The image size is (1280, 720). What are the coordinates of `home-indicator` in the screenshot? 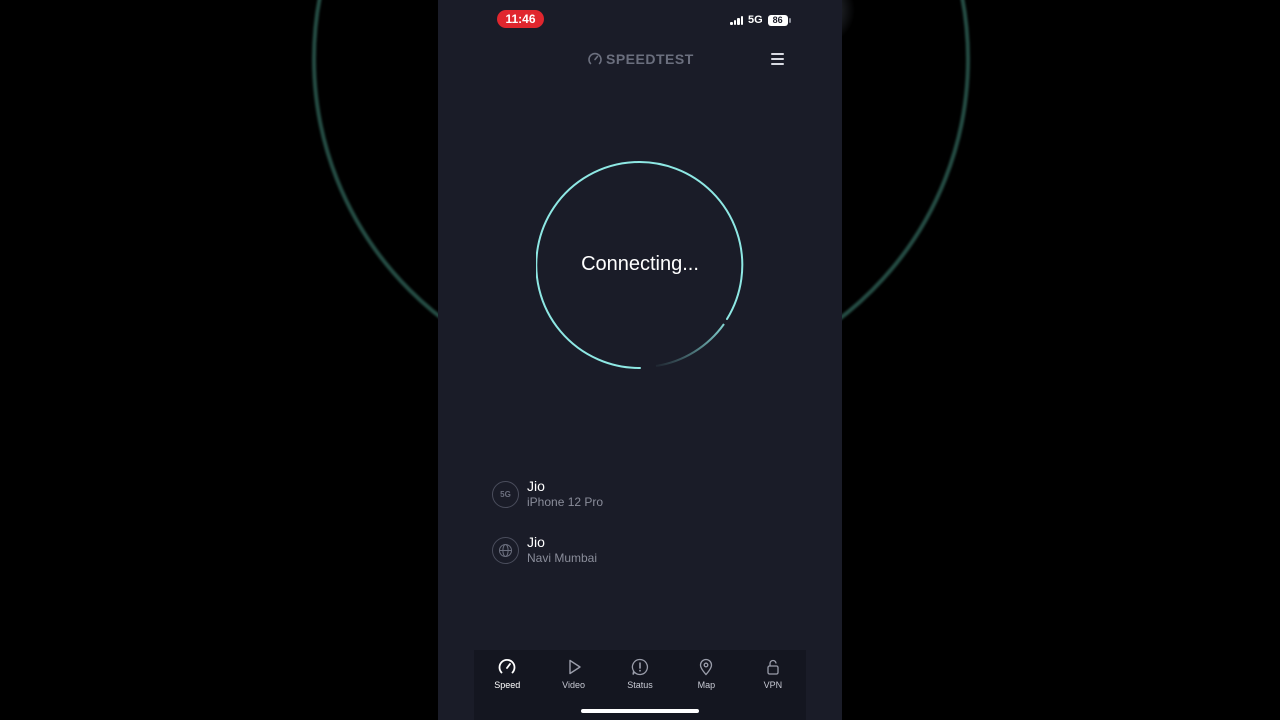 It's located at (640, 711).